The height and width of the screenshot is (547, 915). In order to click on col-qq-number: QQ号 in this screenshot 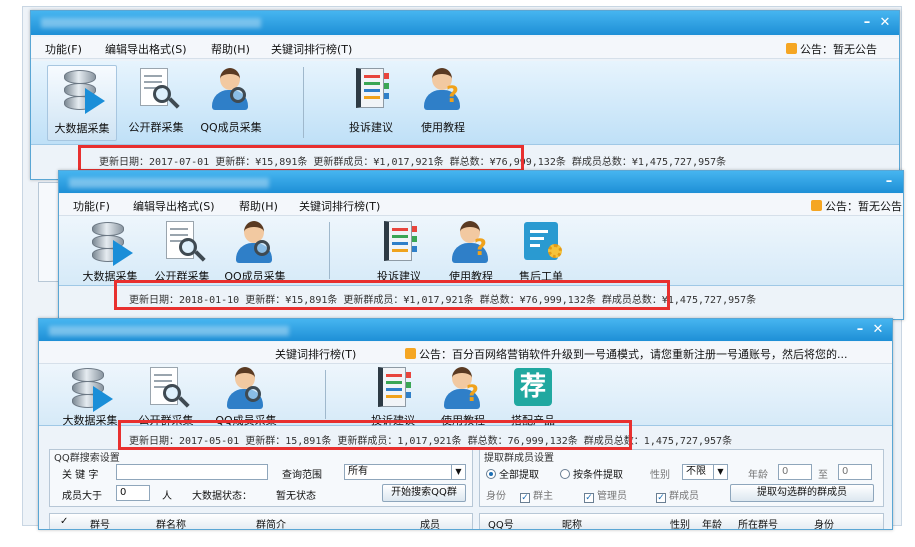, I will do `click(501, 522)`.